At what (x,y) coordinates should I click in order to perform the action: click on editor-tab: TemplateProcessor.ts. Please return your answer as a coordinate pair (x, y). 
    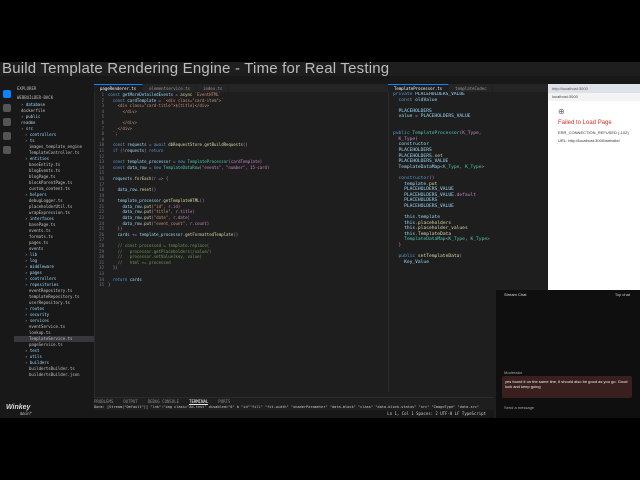
    Looking at the image, I should click on (419, 88).